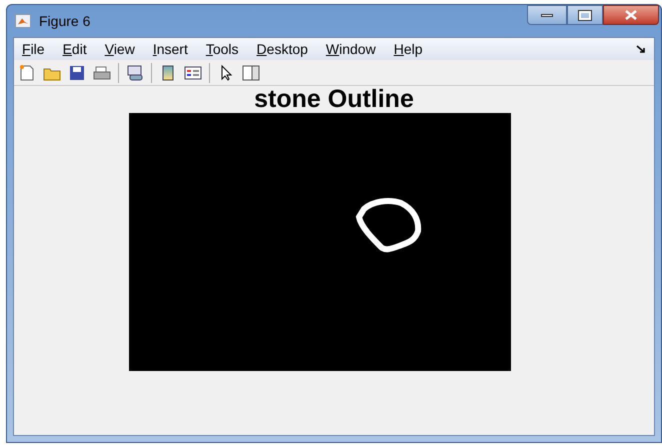  I want to click on menu-item: Edit, so click(74, 49).